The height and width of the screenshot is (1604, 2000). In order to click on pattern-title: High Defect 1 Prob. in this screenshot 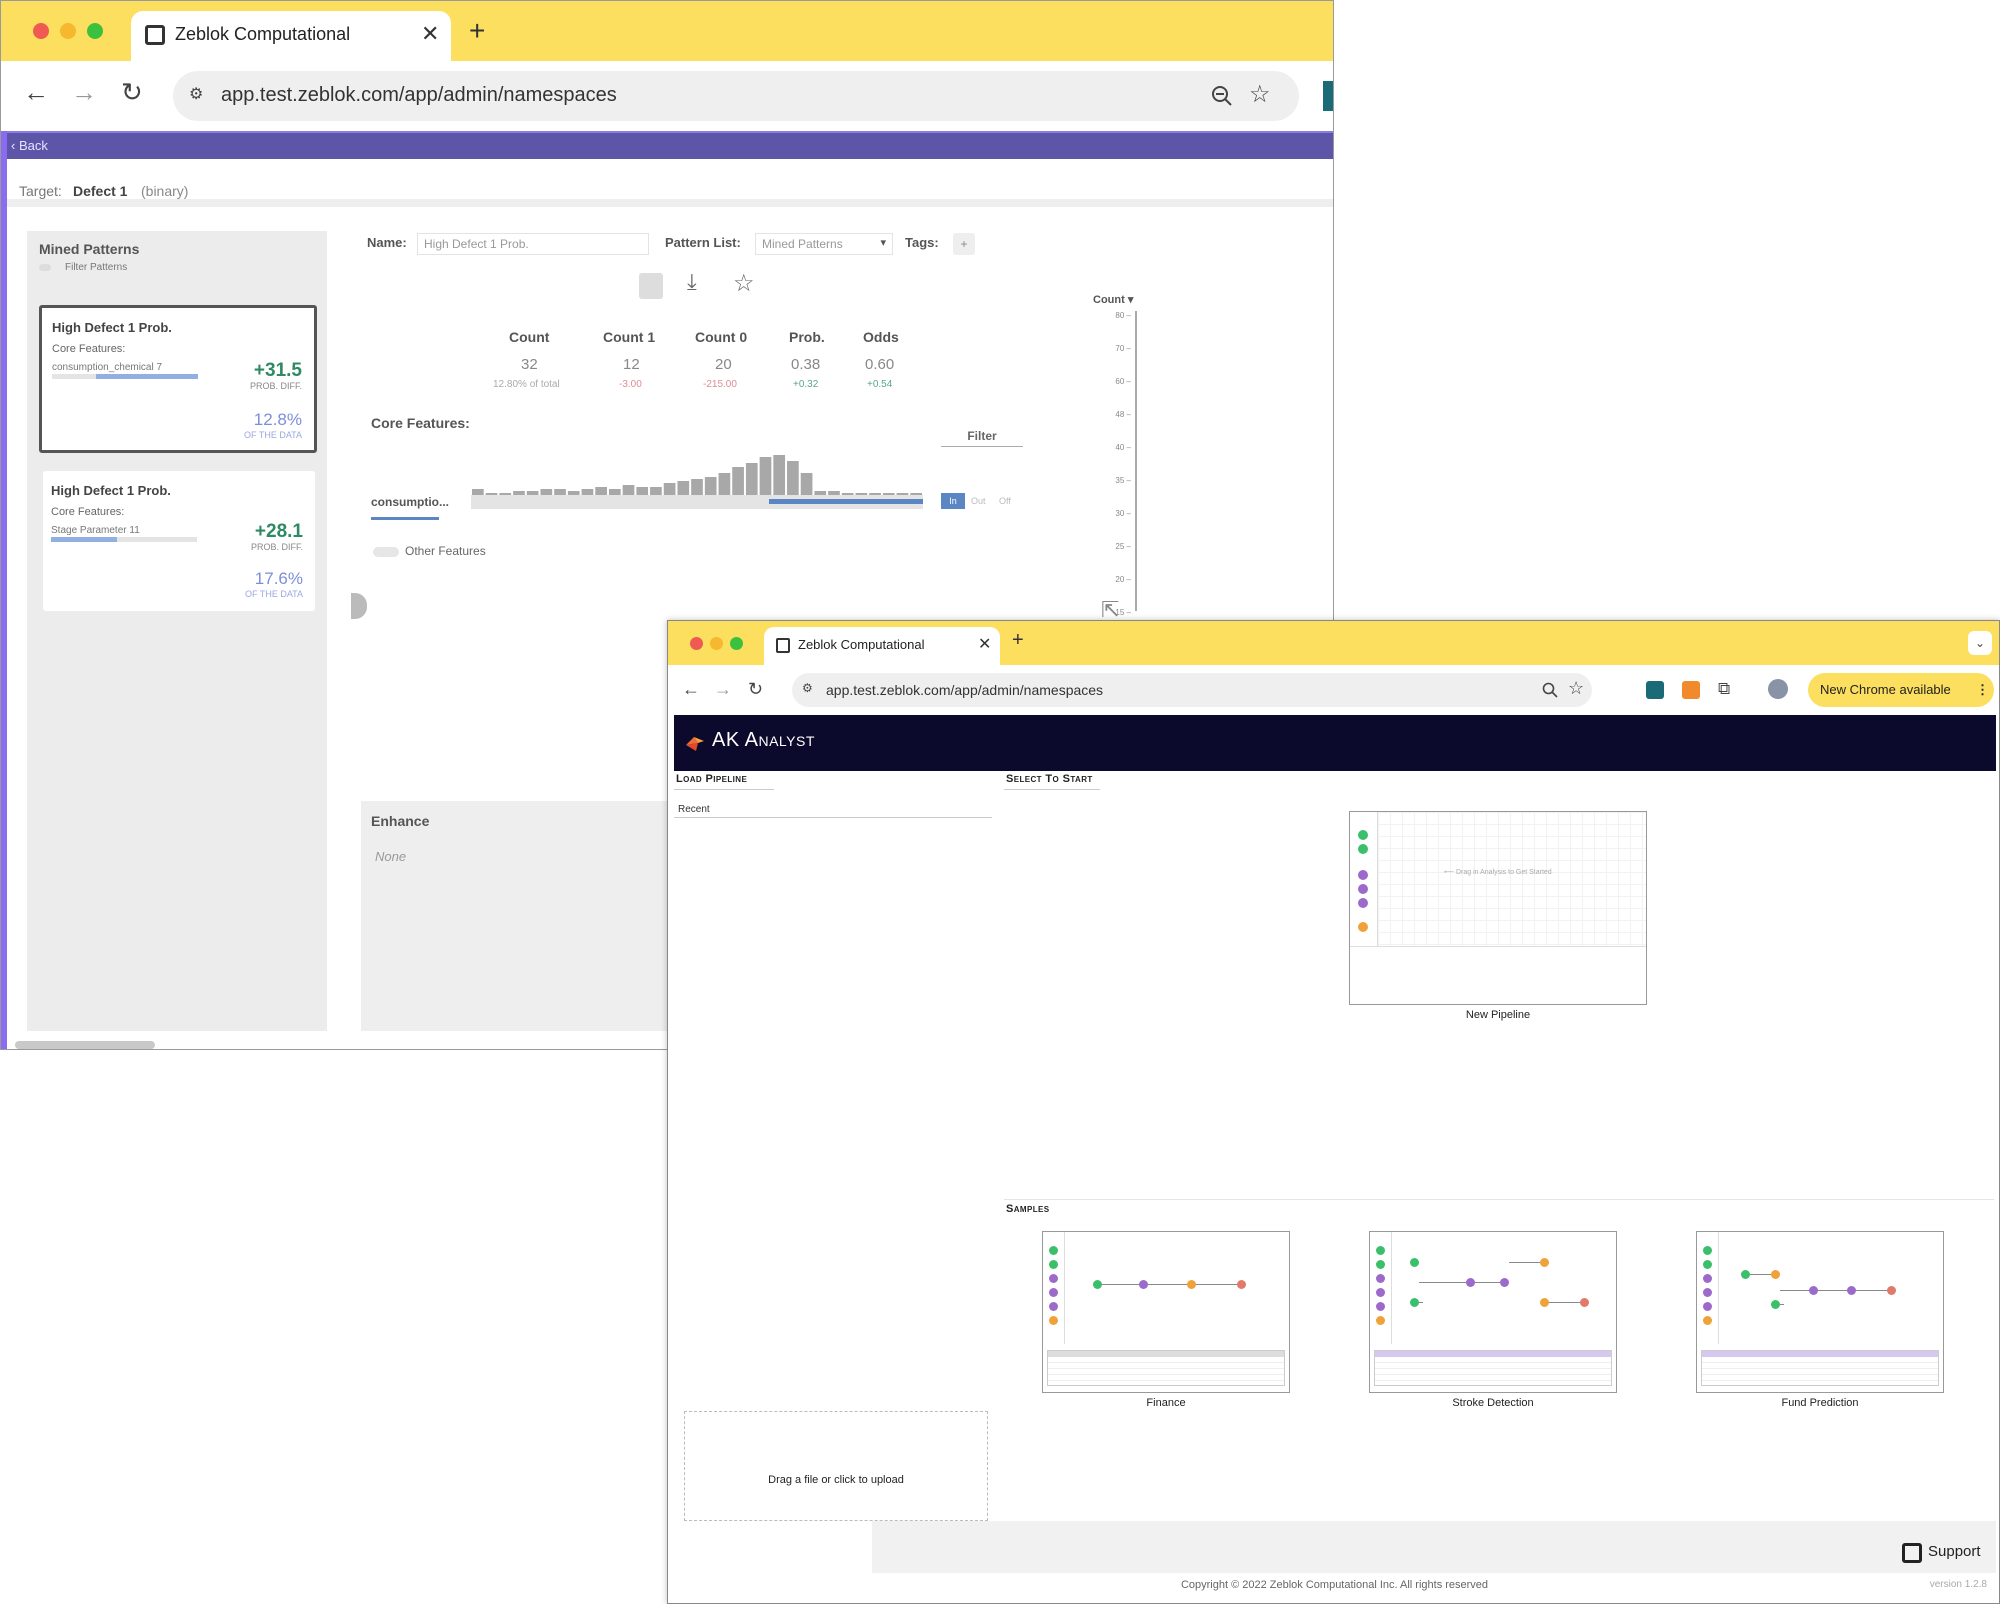, I will do `click(112, 327)`.